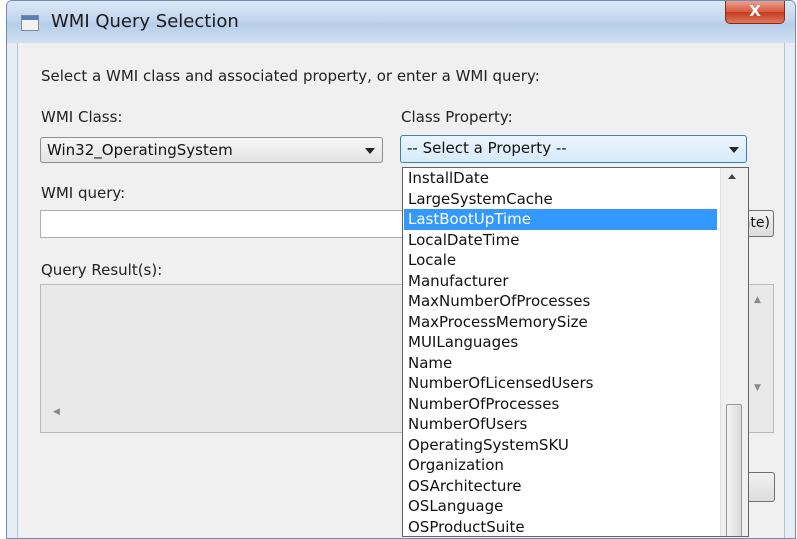  What do you see at coordinates (755, 12) in the screenshot?
I see `close-button: X` at bounding box center [755, 12].